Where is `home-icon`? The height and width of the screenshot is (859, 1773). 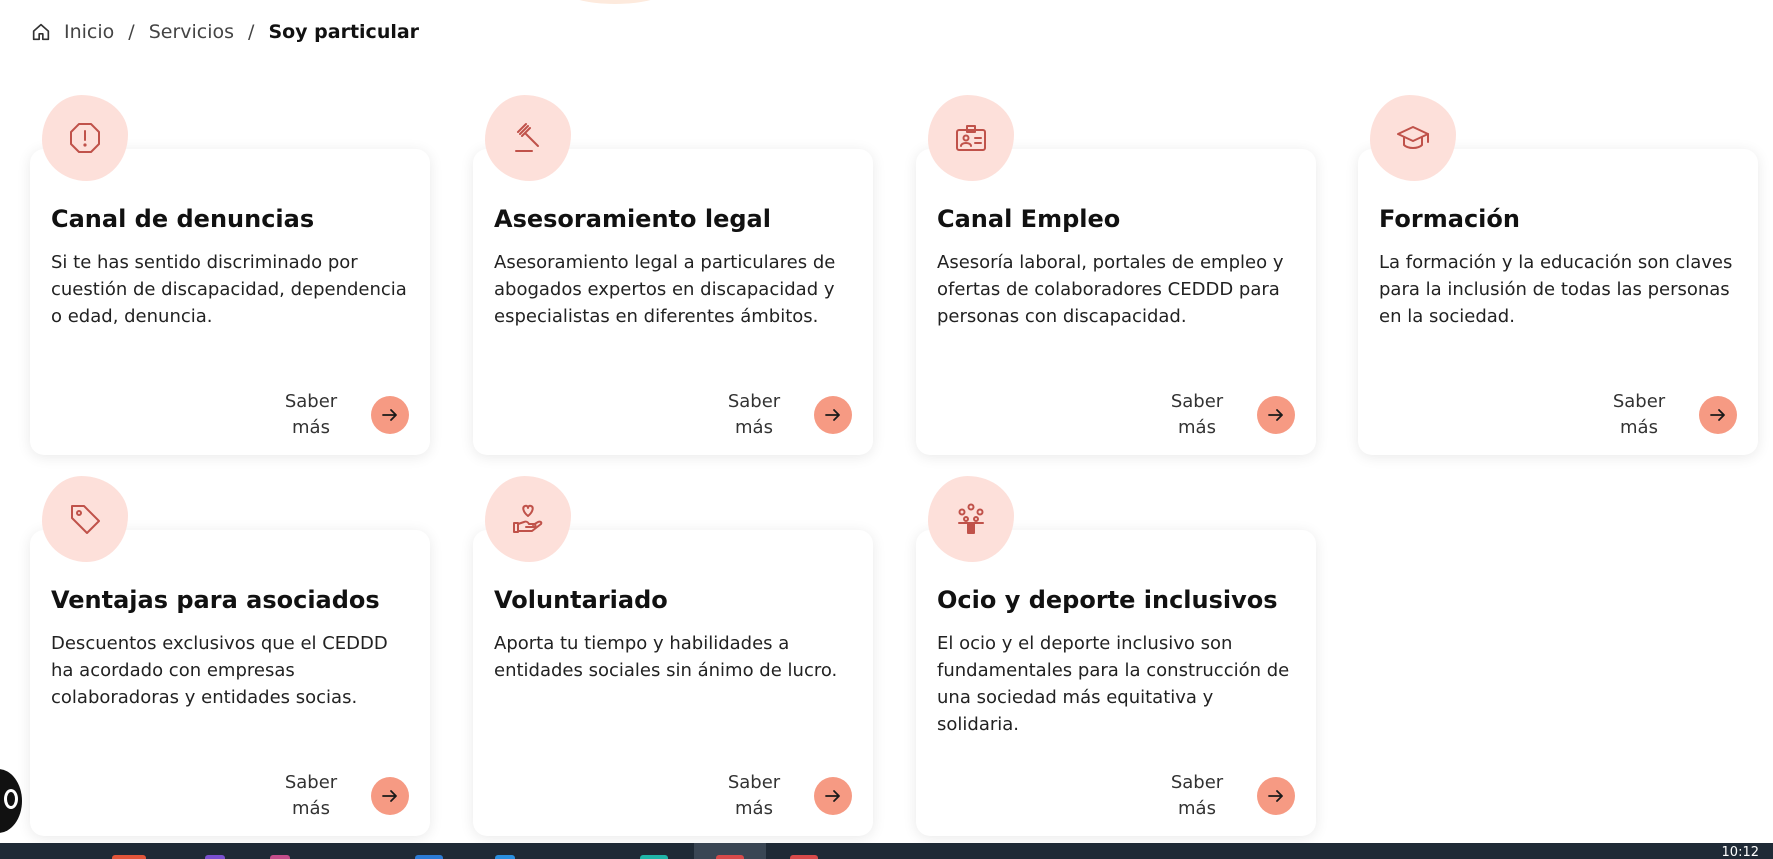 home-icon is located at coordinates (41, 32).